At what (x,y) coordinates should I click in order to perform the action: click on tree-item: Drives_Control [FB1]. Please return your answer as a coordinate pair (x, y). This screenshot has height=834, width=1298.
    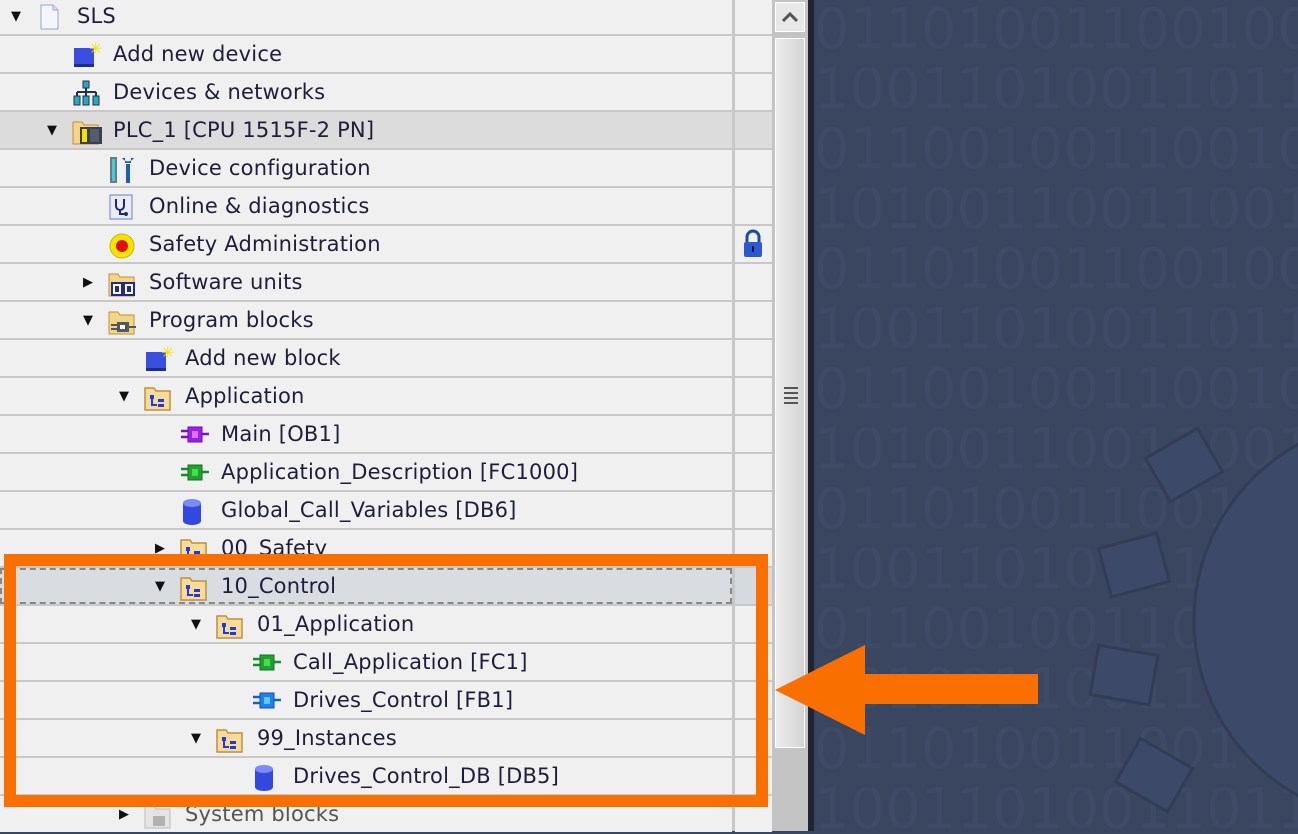
    Looking at the image, I should click on (386, 700).